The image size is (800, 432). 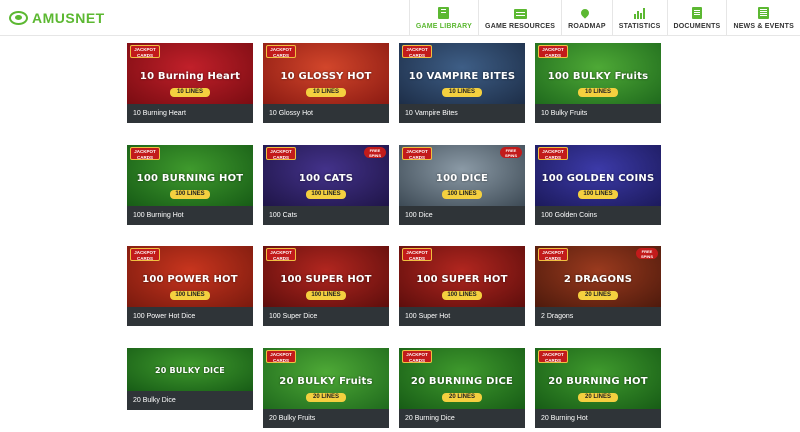 I want to click on game-name: 10 Burning Heart, so click(x=190, y=113).